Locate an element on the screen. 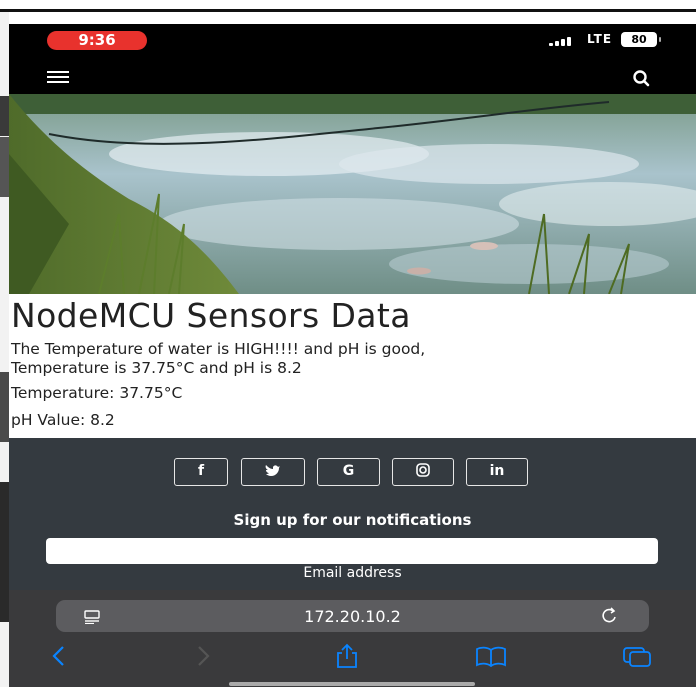 This screenshot has height=687, width=696. battery-icon: 80 is located at coordinates (641, 39).